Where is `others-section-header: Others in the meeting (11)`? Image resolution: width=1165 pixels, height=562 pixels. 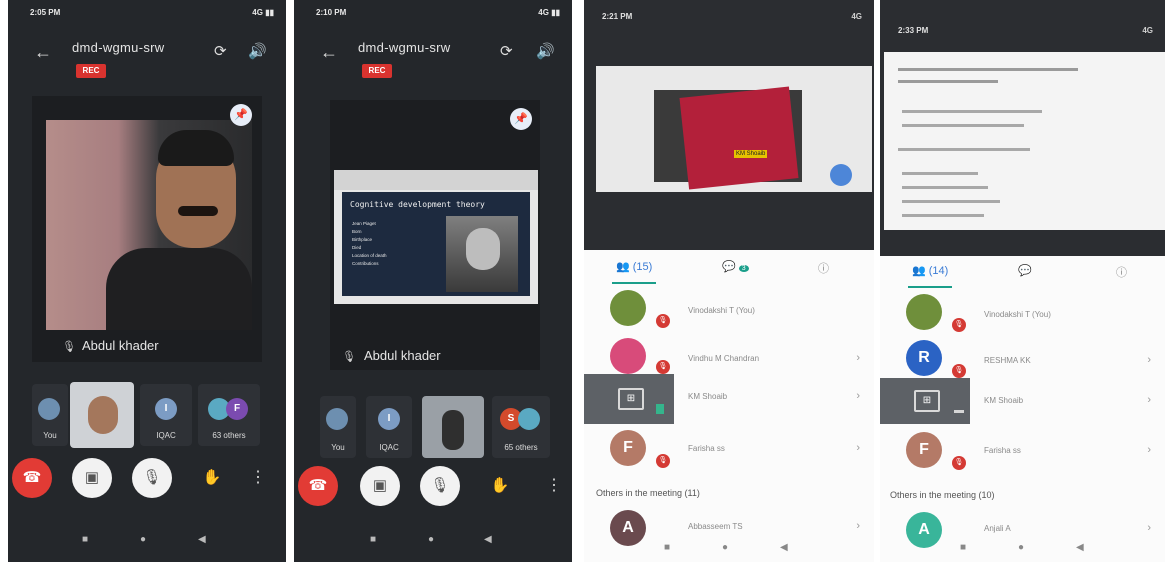 others-section-header: Others in the meeting (11) is located at coordinates (648, 493).